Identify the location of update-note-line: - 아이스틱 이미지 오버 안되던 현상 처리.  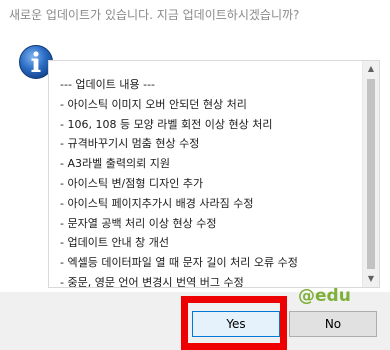
(153, 104).